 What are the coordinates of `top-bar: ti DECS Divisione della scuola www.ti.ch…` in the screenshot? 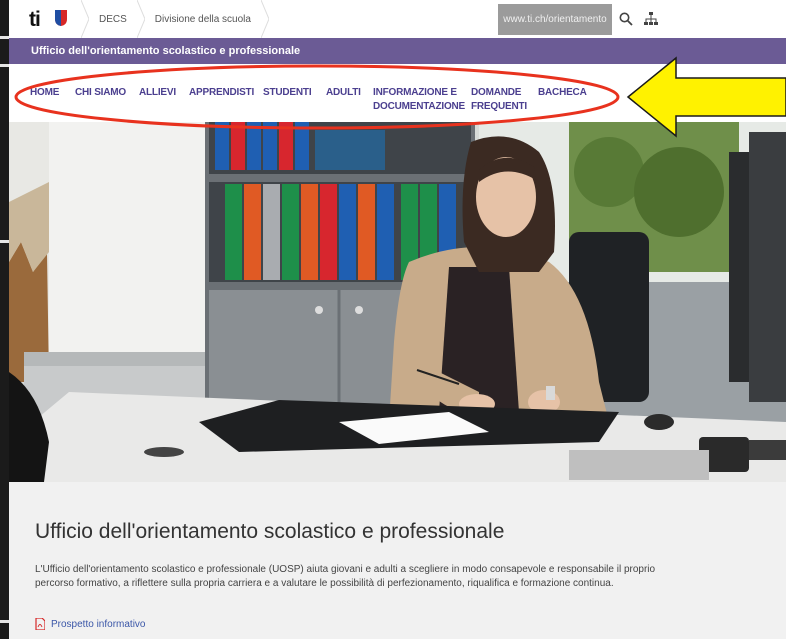 It's located at (397, 19).